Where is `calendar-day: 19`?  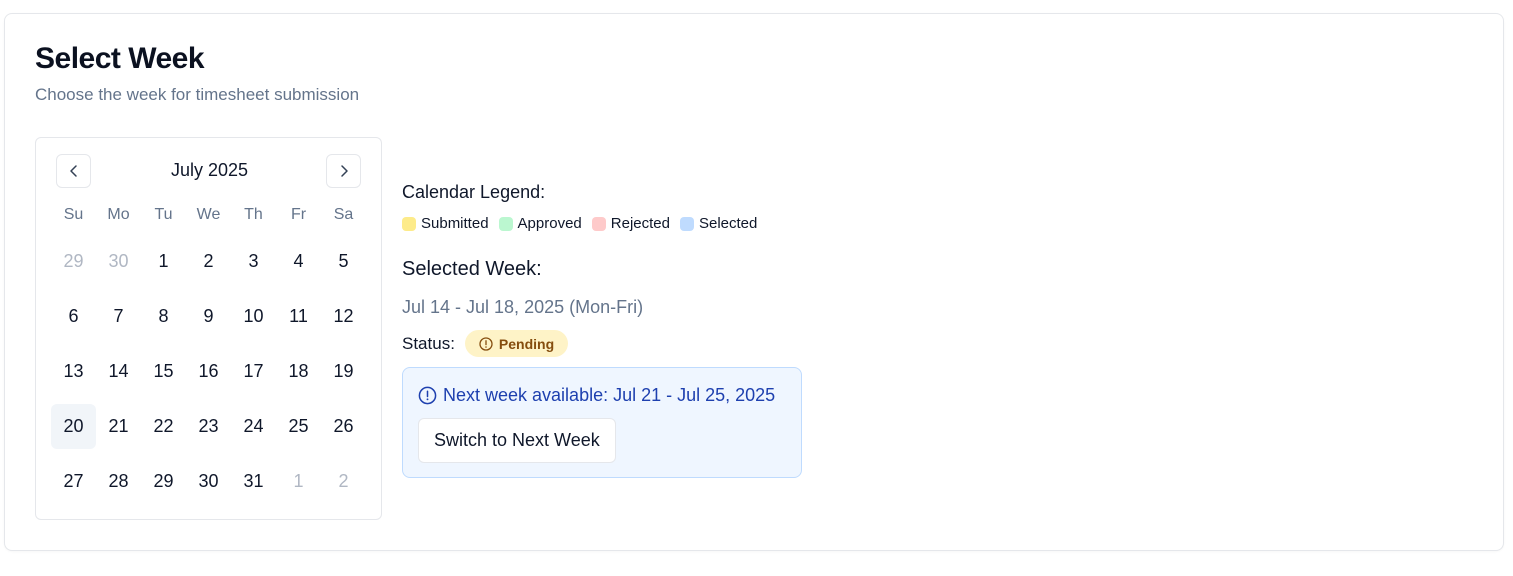 calendar-day: 19 is located at coordinates (343, 371).